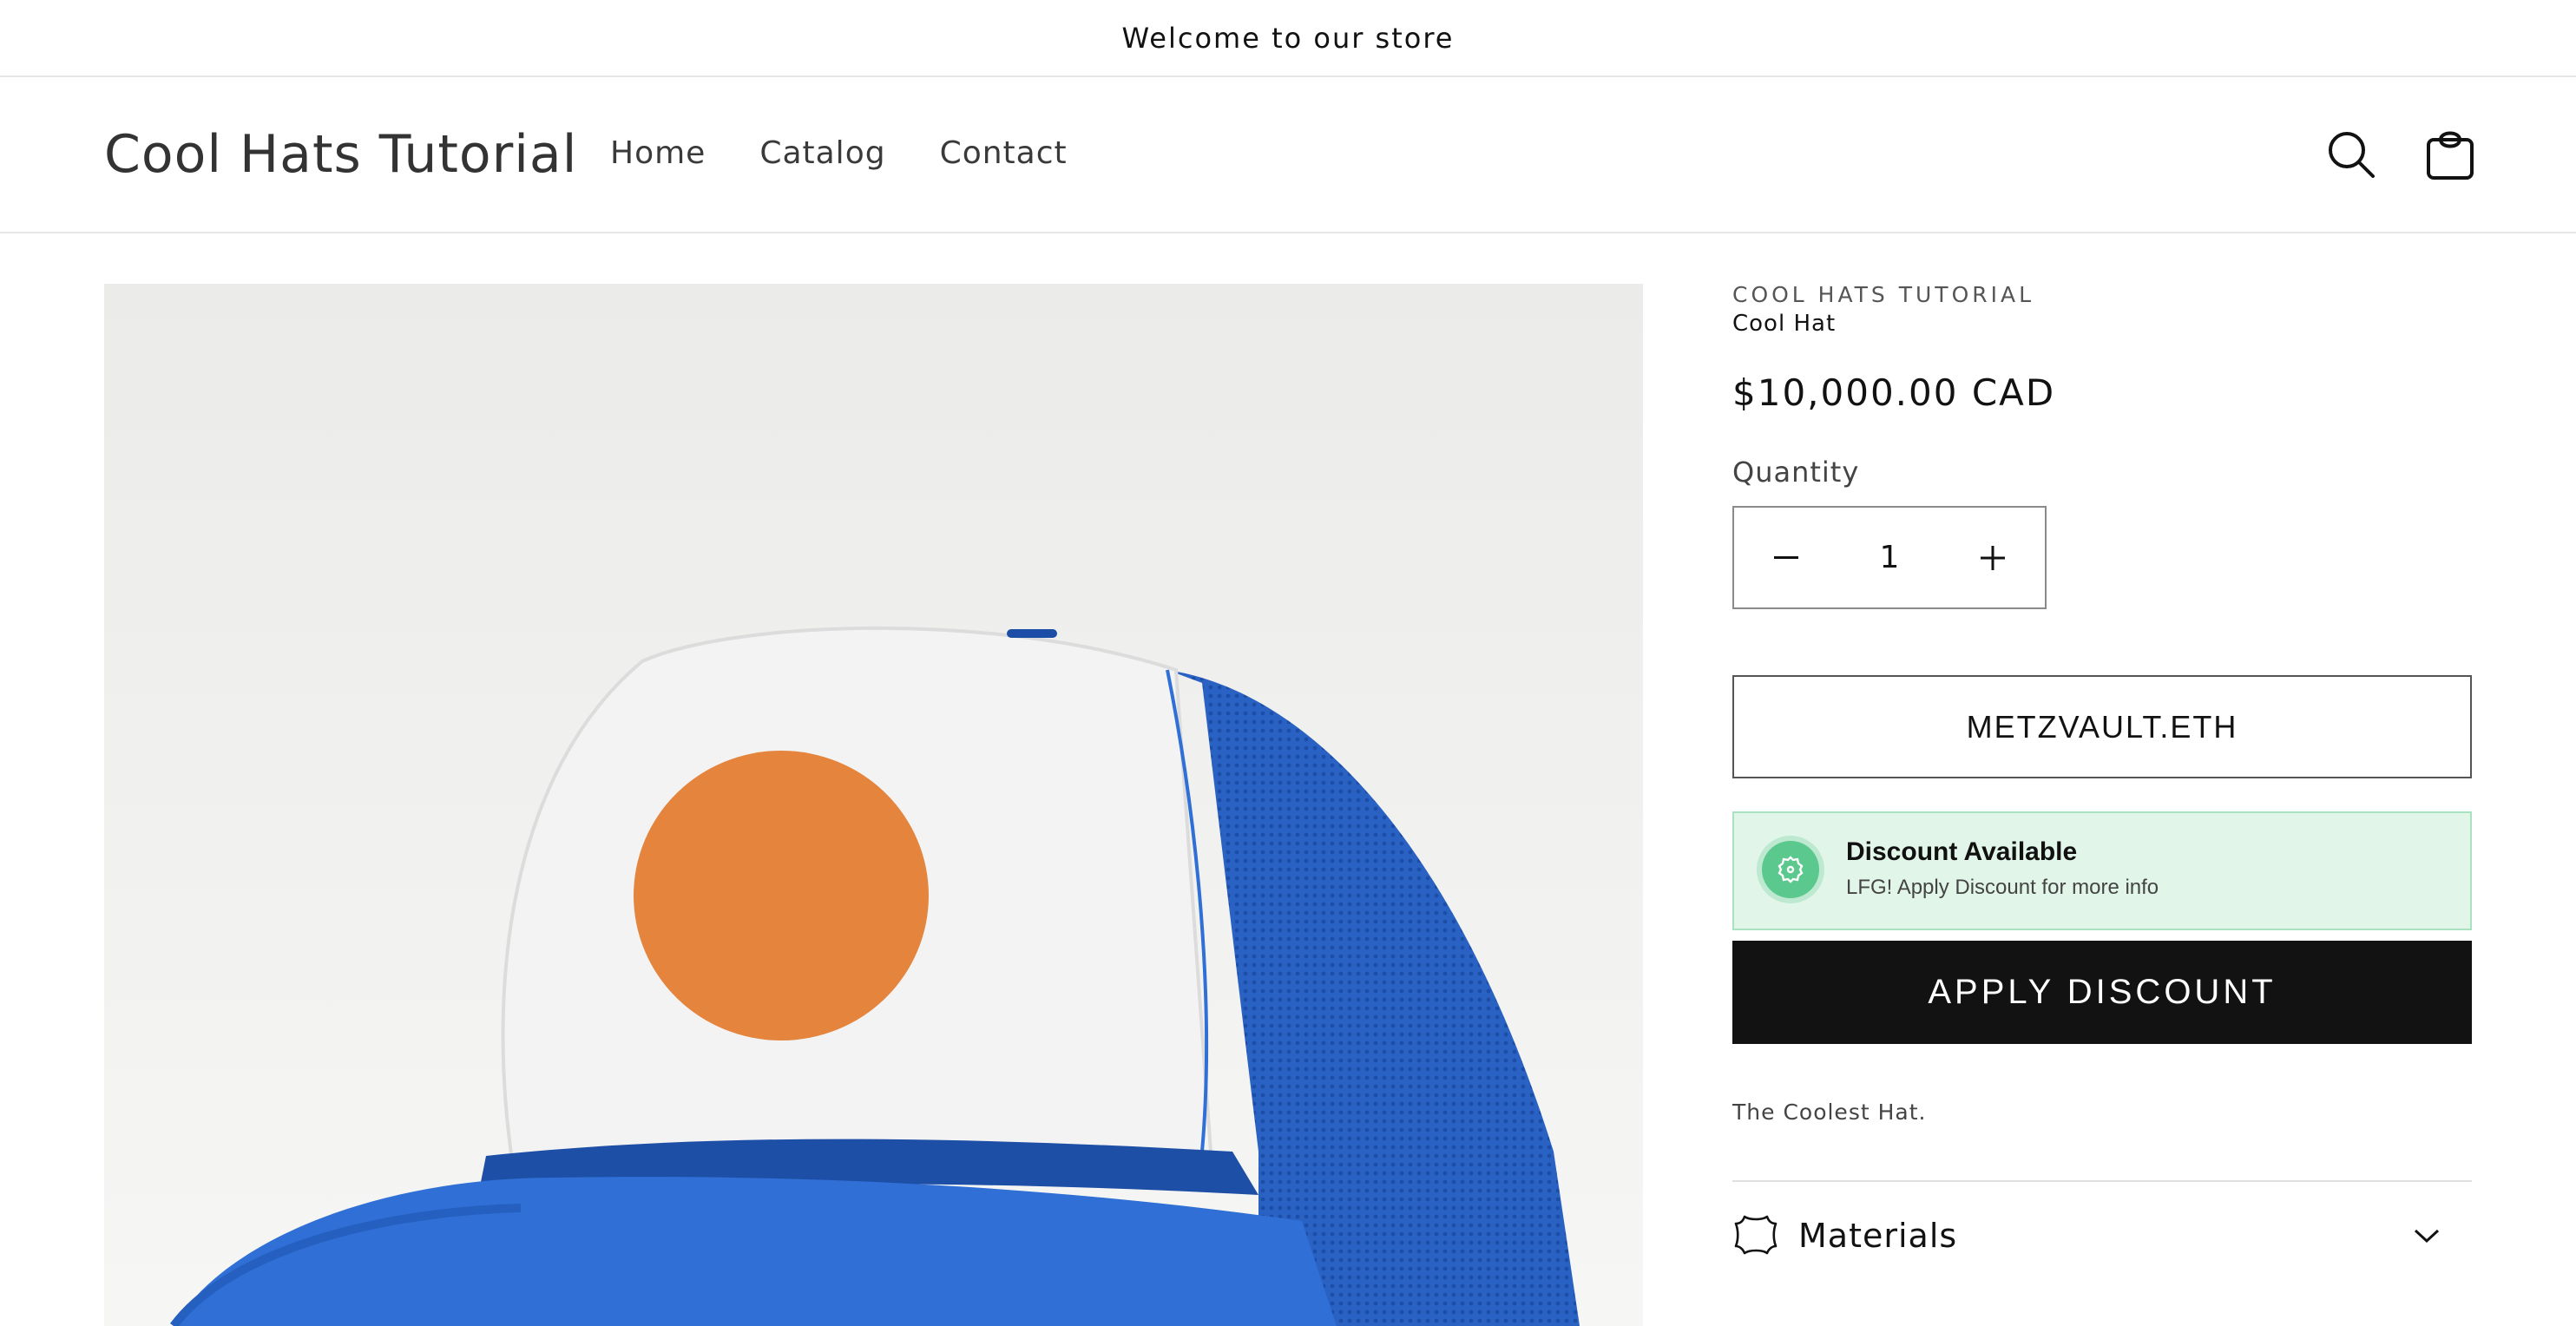 The width and height of the screenshot is (2576, 1326). What do you see at coordinates (2102, 726) in the screenshot?
I see `wallet-button: METZVAULT.ETH` at bounding box center [2102, 726].